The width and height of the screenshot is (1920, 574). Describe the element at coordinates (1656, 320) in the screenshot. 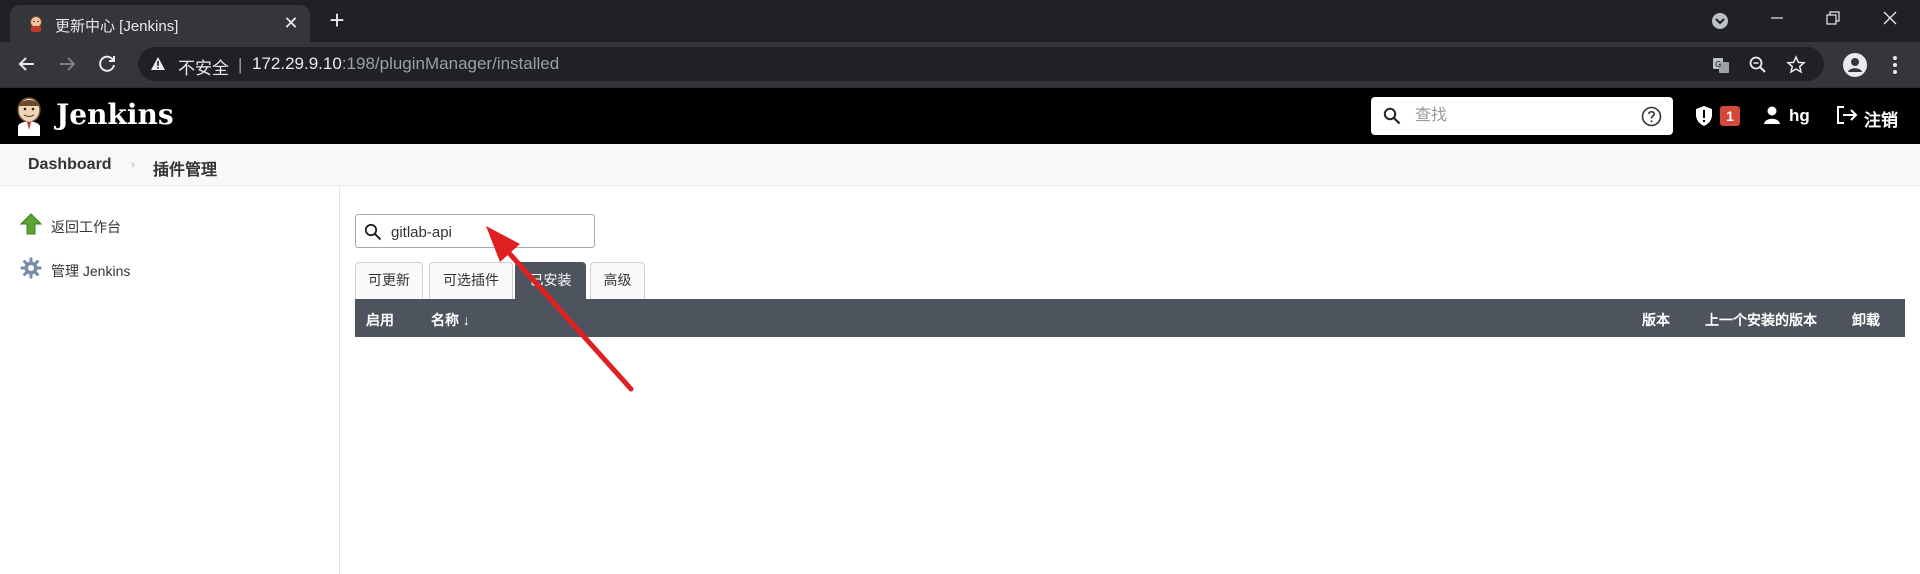

I see `column-version: 版本` at that location.